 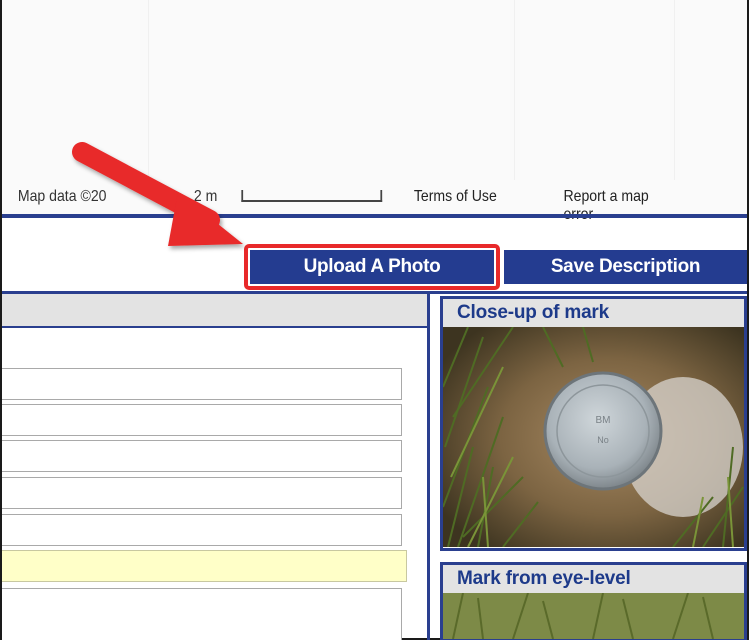 What do you see at coordinates (610, 206) in the screenshot?
I see `report-map-error-link: Report a map error` at bounding box center [610, 206].